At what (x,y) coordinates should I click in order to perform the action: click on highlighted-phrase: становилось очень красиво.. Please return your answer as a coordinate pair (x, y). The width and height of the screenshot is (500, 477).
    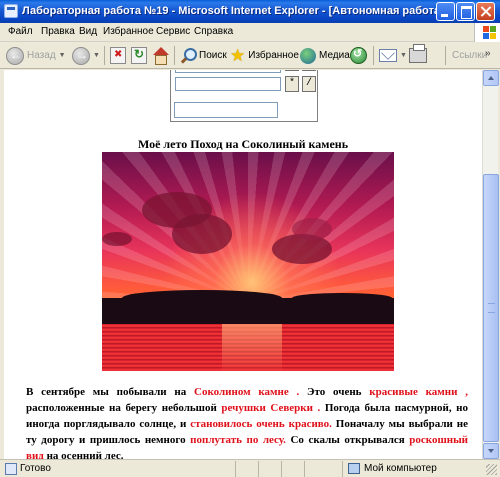
    Looking at the image, I should click on (261, 424).